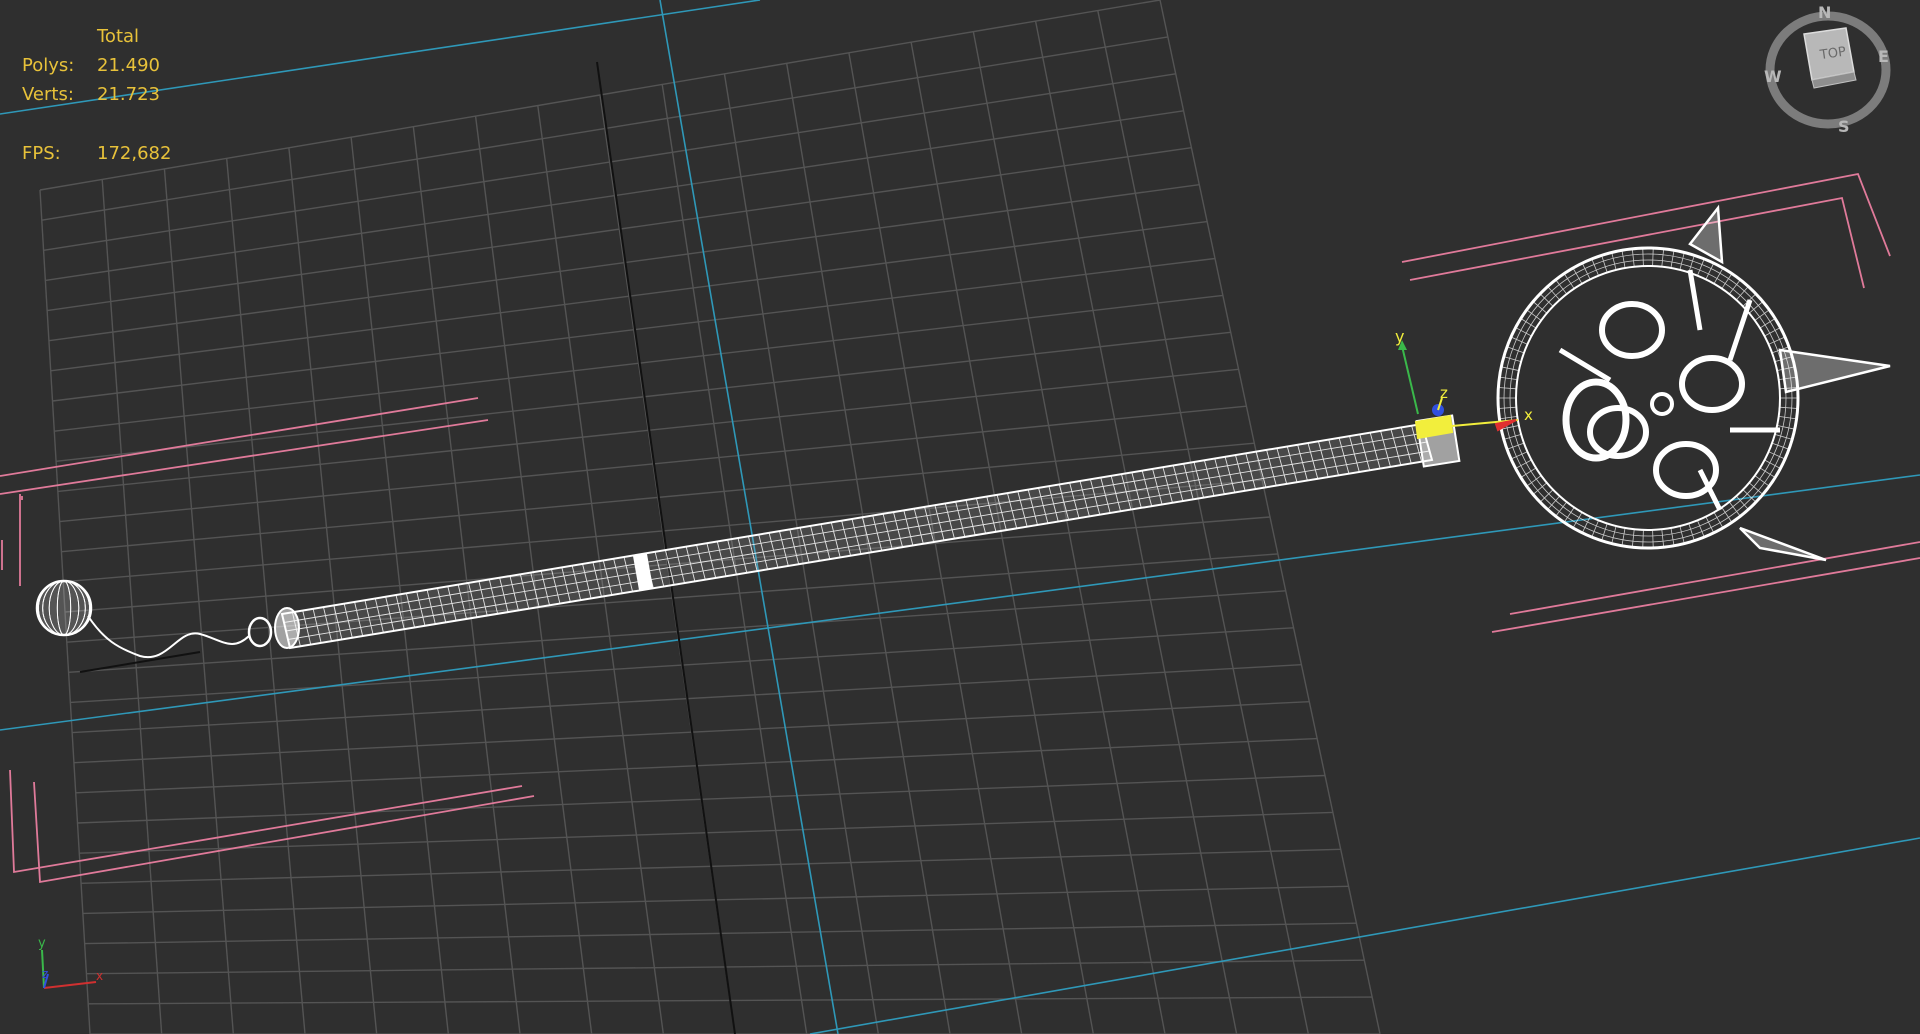 Image resolution: width=1920 pixels, height=1034 pixels. What do you see at coordinates (45, 974) in the screenshot?
I see `tripod-z-label: z` at bounding box center [45, 974].